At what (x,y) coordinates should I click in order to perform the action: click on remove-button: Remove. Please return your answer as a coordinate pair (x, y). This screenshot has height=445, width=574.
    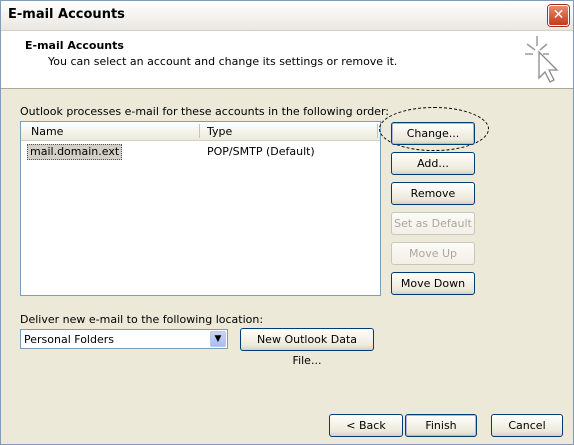
    Looking at the image, I should click on (433, 193).